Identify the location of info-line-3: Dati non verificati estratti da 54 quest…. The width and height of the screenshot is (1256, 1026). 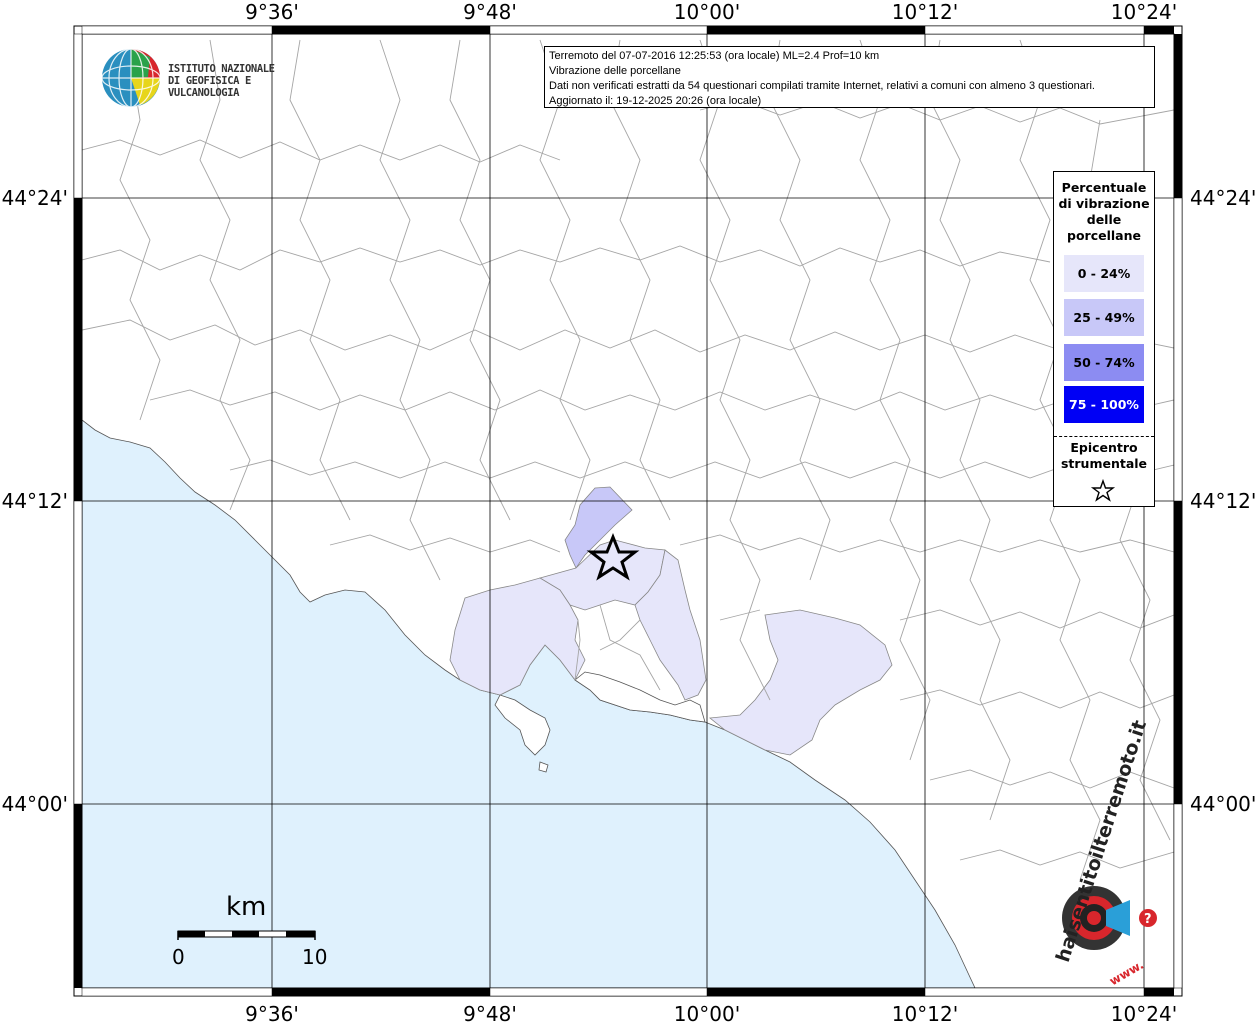
(822, 86).